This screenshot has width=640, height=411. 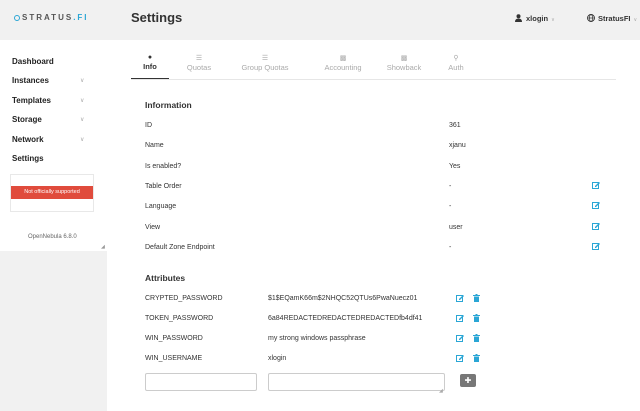 What do you see at coordinates (277, 358) in the screenshot?
I see `attribute-value: xlogin` at bounding box center [277, 358].